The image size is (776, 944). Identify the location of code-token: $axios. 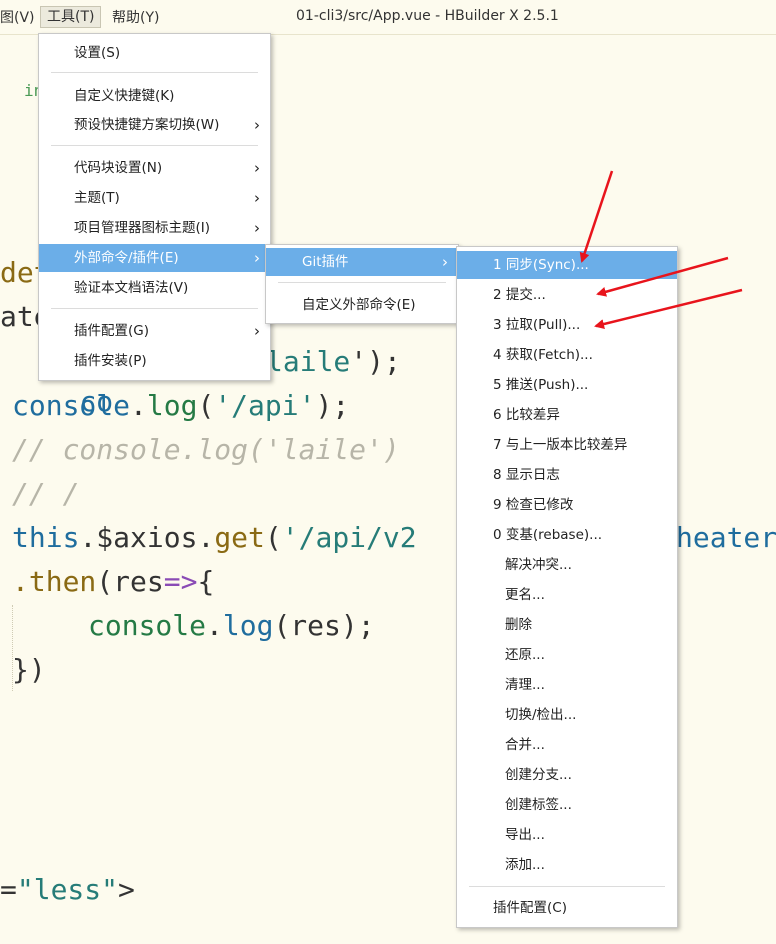
(147, 537).